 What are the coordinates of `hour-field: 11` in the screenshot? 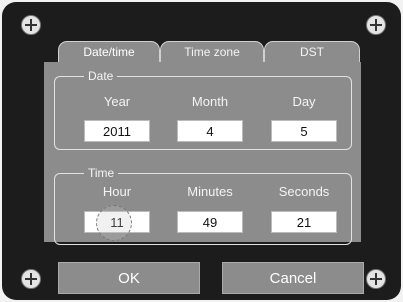 It's located at (117, 222).